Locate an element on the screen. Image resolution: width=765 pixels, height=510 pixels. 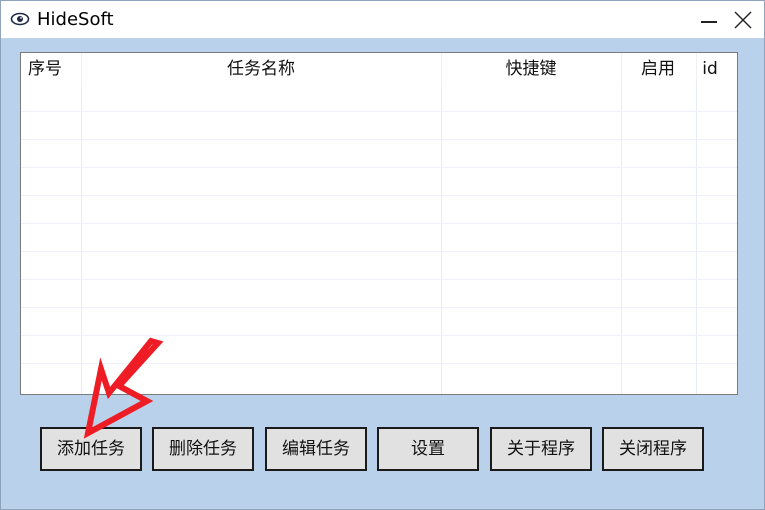
column-header-id: id is located at coordinates (710, 68).